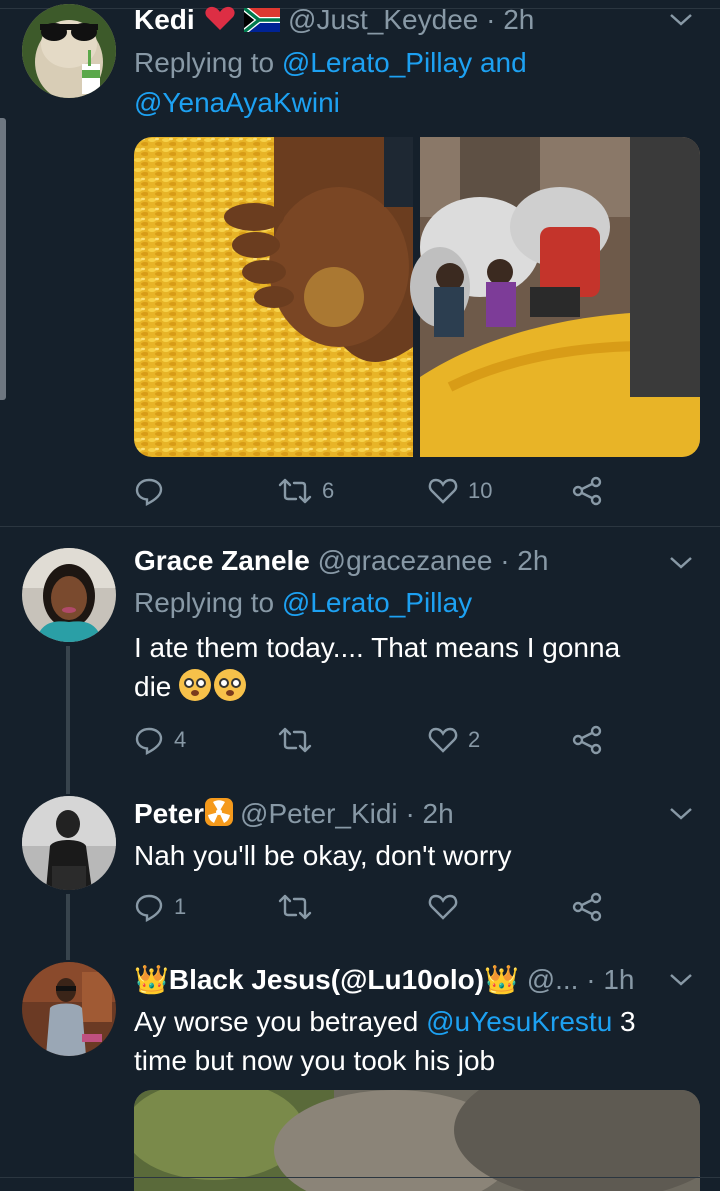 This screenshot has width=720, height=1191. What do you see at coordinates (403, 816) in the screenshot?
I see `tweet-header: Peter @Peter_Kidi · 2h` at bounding box center [403, 816].